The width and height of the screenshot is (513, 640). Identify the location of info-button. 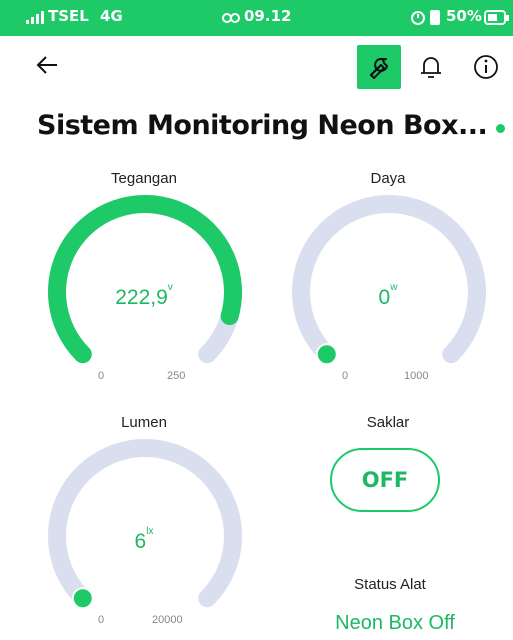
(486, 67).